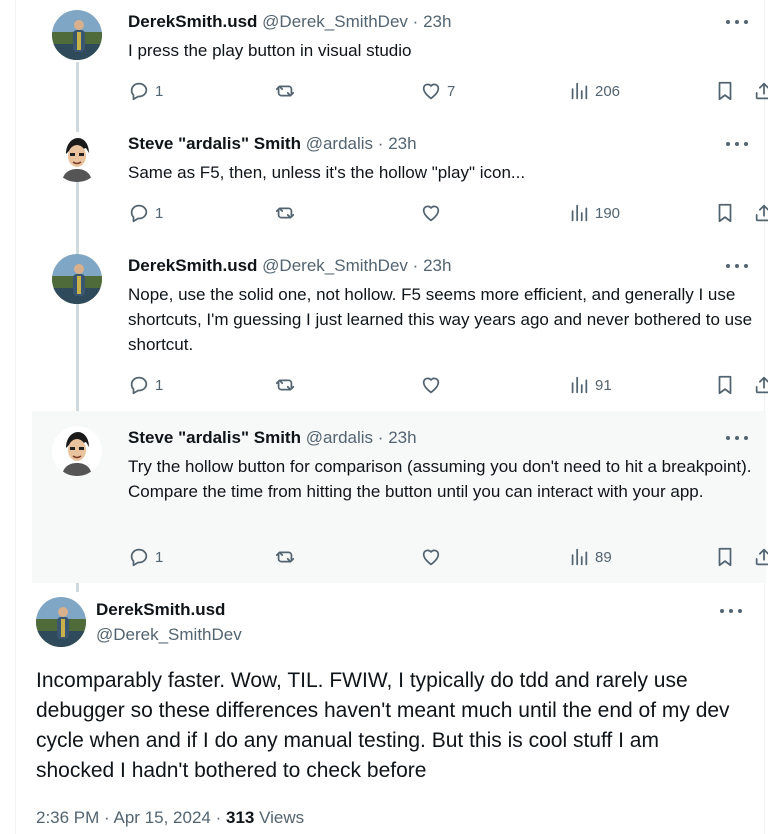 Image resolution: width=768 pixels, height=834 pixels. What do you see at coordinates (282, 817) in the screenshot?
I see `views-label: Views` at bounding box center [282, 817].